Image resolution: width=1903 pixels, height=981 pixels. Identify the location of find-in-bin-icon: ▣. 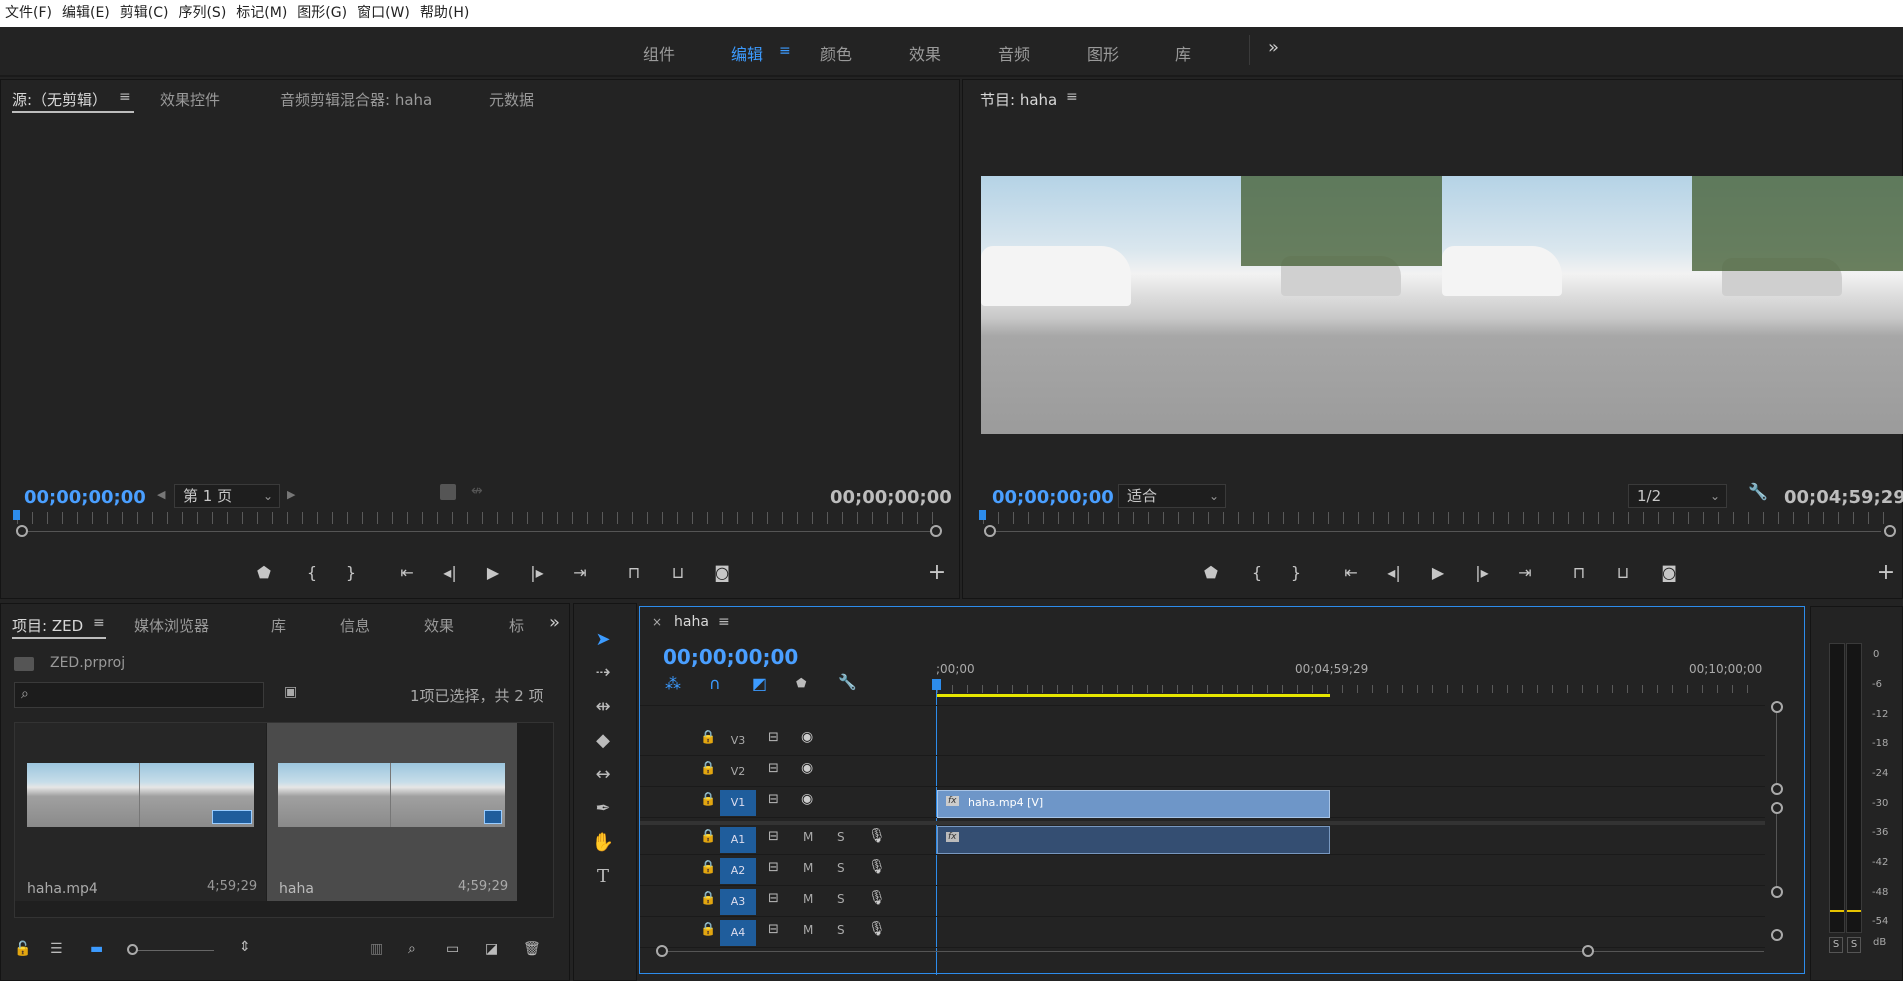
(290, 692).